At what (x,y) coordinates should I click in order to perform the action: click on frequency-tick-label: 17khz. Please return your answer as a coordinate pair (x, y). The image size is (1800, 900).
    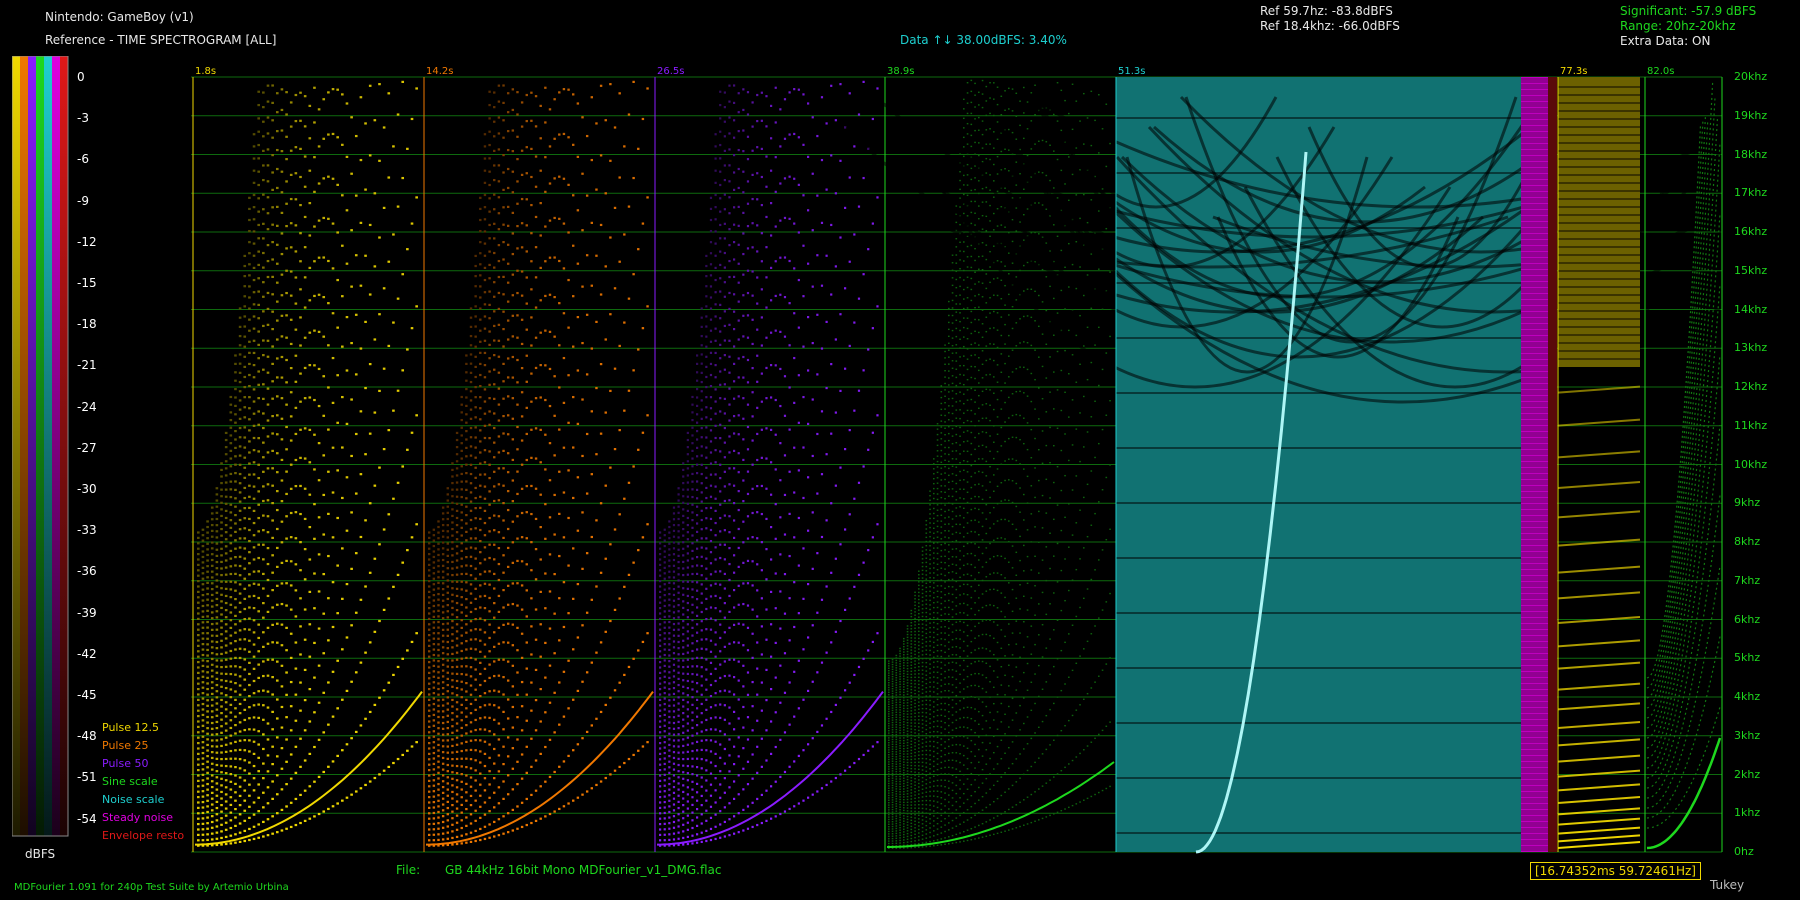
    Looking at the image, I should click on (1751, 193).